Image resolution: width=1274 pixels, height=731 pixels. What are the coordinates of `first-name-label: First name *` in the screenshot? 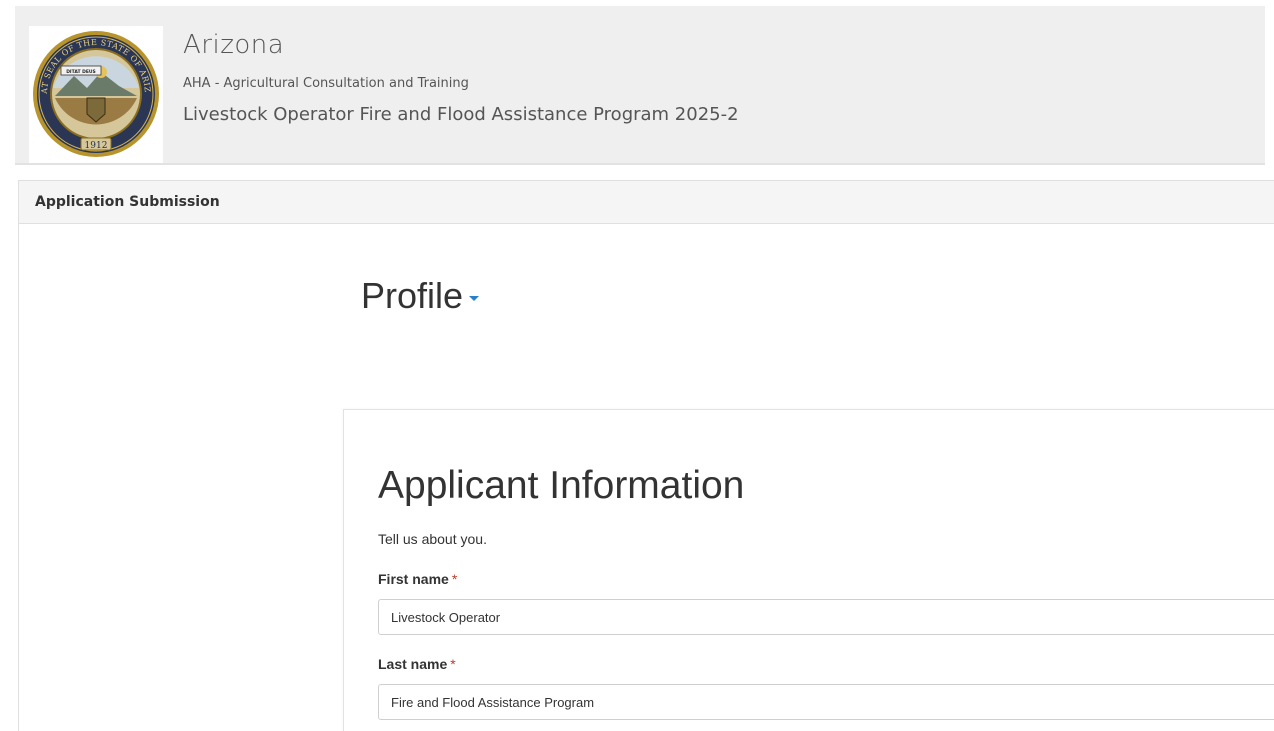 It's located at (417, 579).